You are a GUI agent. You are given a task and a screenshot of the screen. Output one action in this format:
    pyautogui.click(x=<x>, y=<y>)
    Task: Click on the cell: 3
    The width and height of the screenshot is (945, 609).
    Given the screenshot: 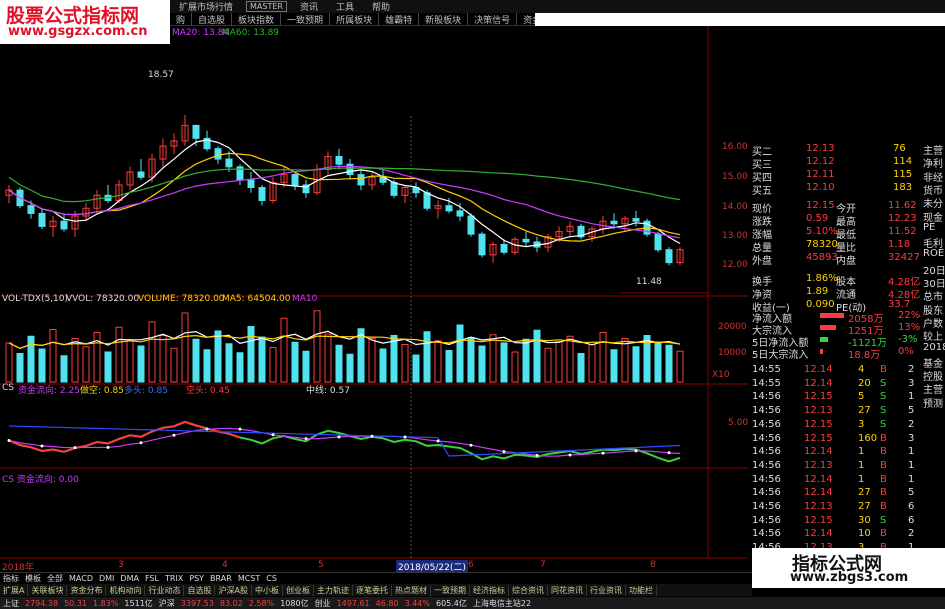 What is the action you would take?
    pyautogui.click(x=911, y=438)
    